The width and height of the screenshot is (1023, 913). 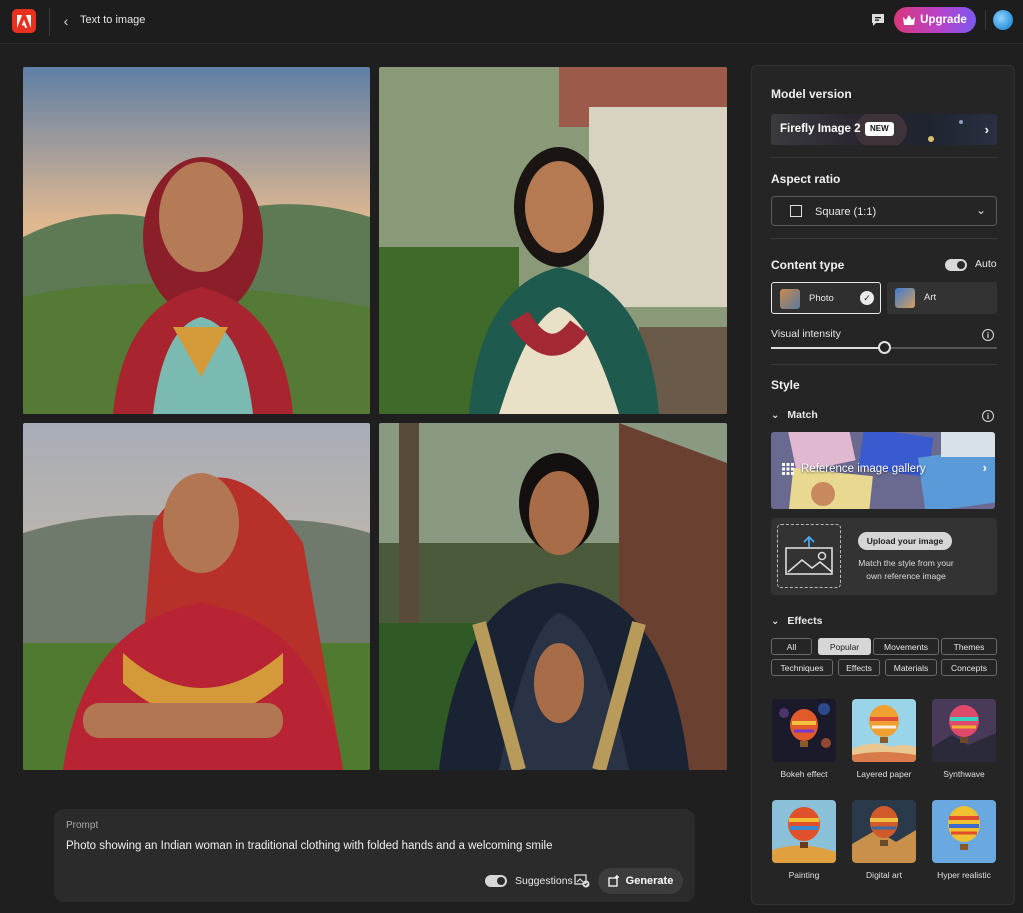 I want to click on effects-chip-movements: Movements, so click(x=906, y=646).